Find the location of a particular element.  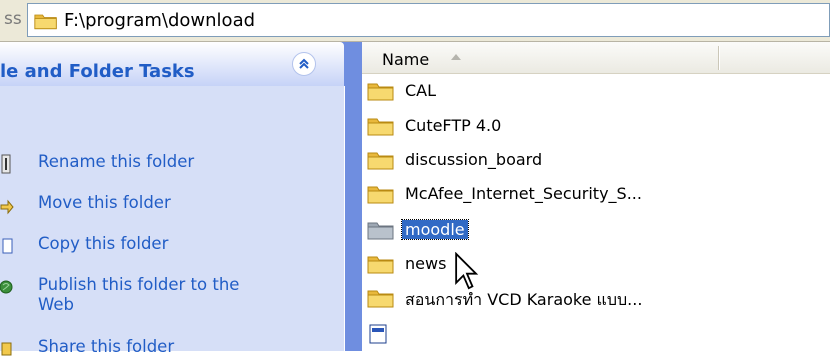

column-header-bar: Name is located at coordinates (596, 58).